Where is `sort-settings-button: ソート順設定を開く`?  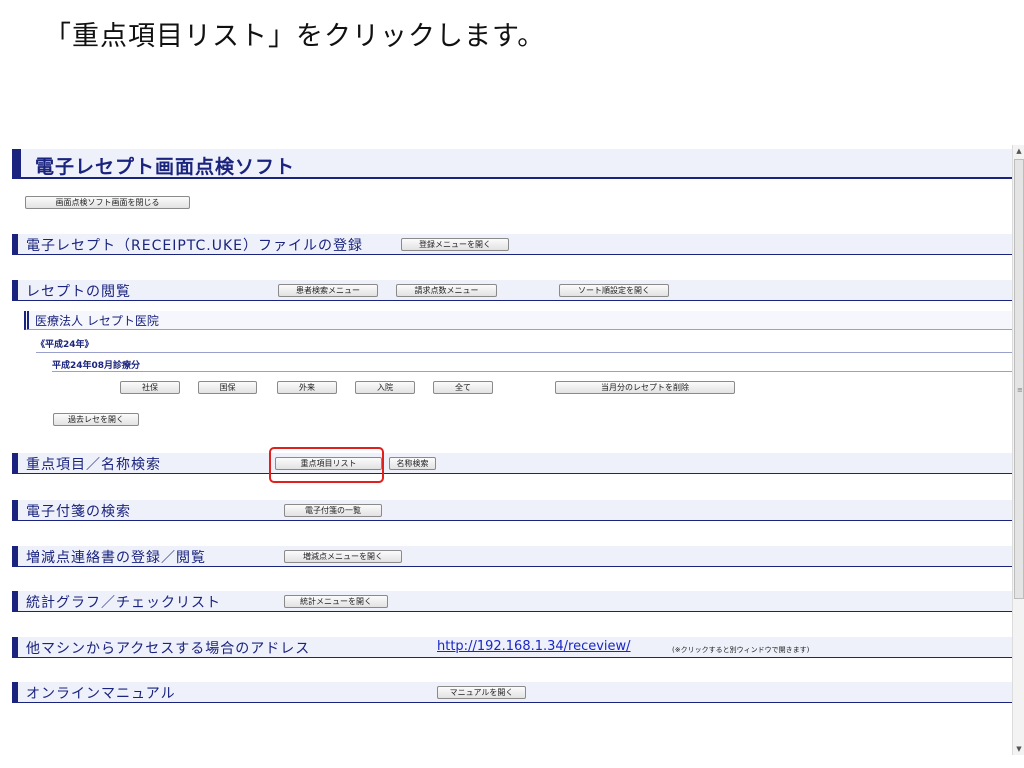 sort-settings-button: ソート順設定を開く is located at coordinates (614, 290).